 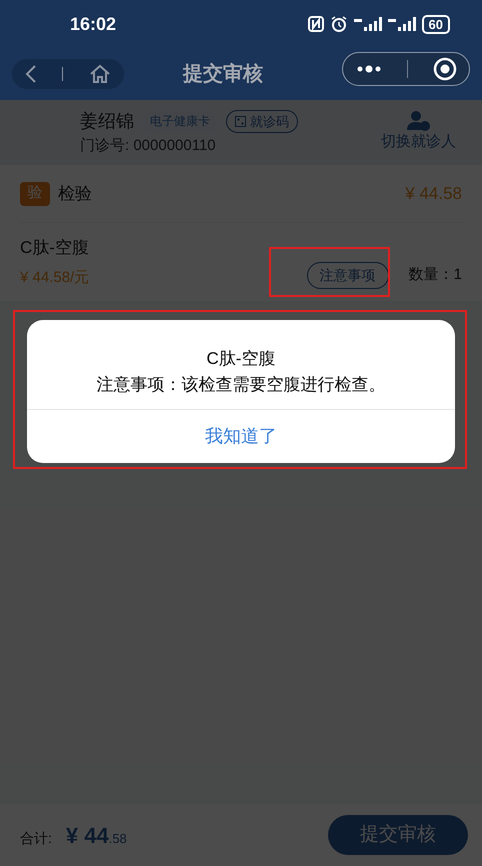 What do you see at coordinates (316, 24) in the screenshot?
I see `nfc-icon` at bounding box center [316, 24].